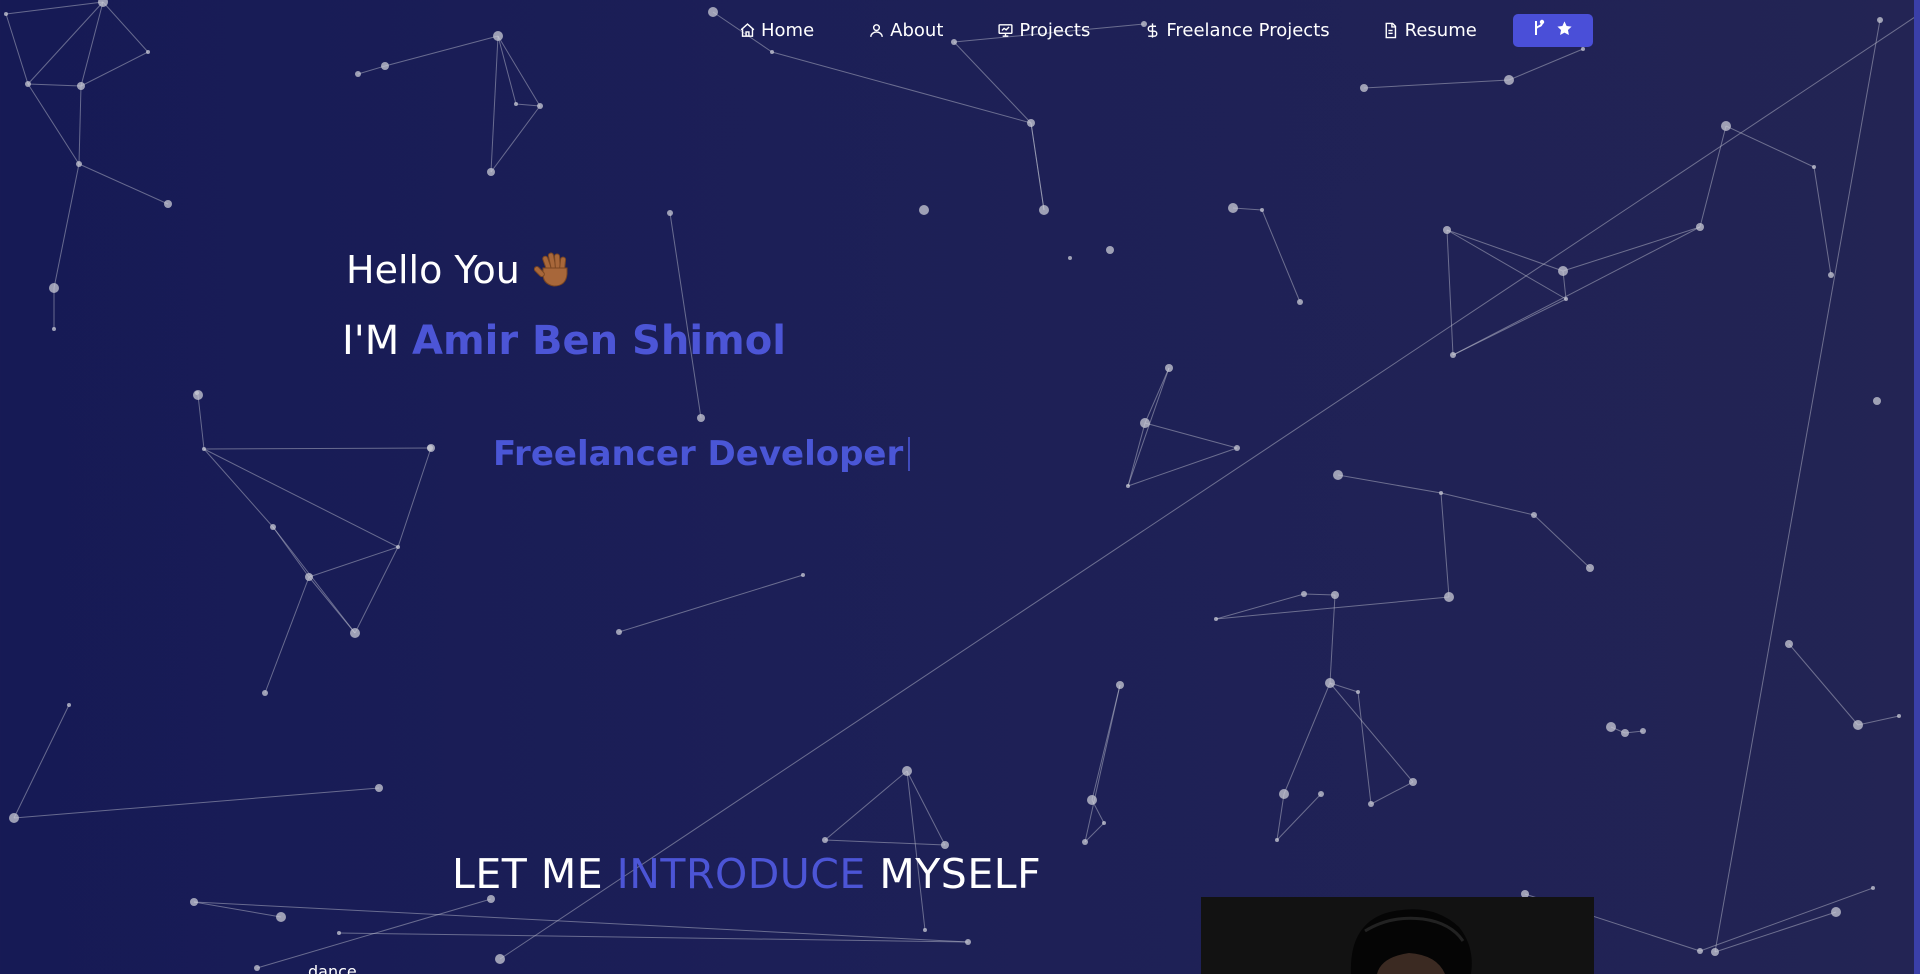 Image resolution: width=1920 pixels, height=974 pixels. Describe the element at coordinates (747, 30) in the screenshot. I see `home-icon` at that location.